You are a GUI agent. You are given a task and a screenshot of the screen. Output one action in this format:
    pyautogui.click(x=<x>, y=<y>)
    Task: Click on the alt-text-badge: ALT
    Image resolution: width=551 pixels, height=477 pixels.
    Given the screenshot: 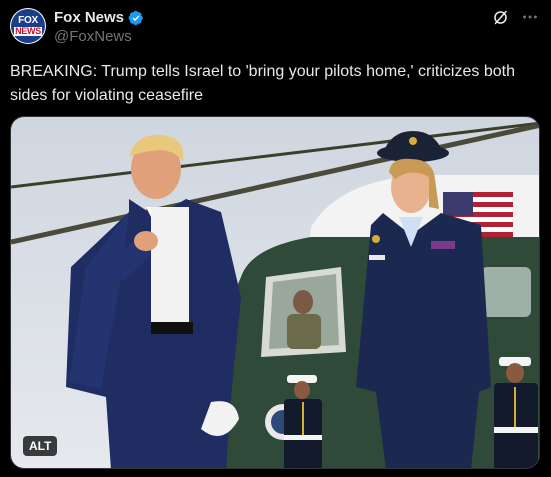 What is the action you would take?
    pyautogui.click(x=40, y=446)
    